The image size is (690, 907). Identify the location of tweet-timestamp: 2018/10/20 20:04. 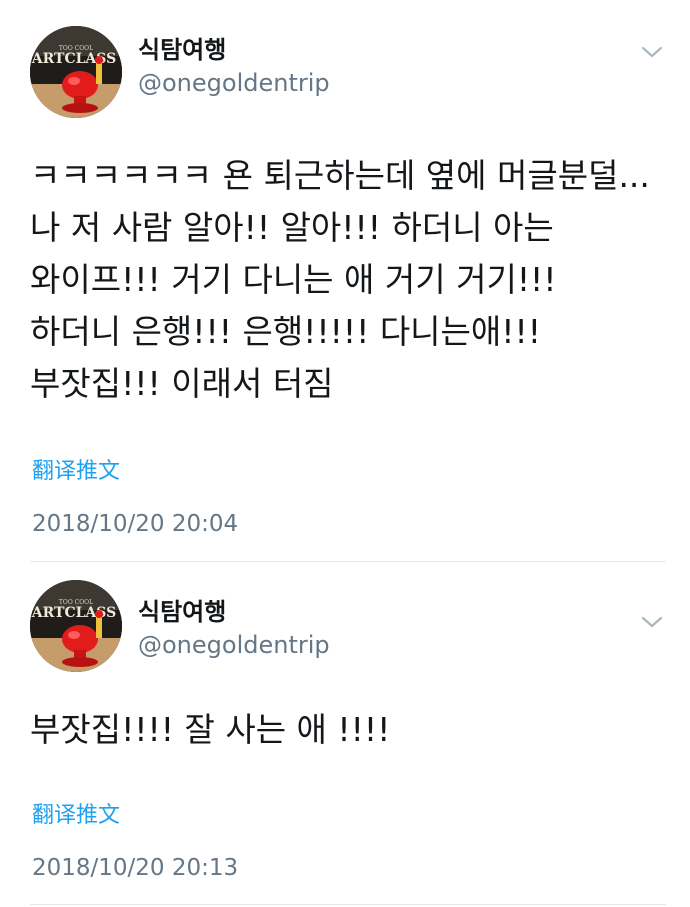
(135, 524).